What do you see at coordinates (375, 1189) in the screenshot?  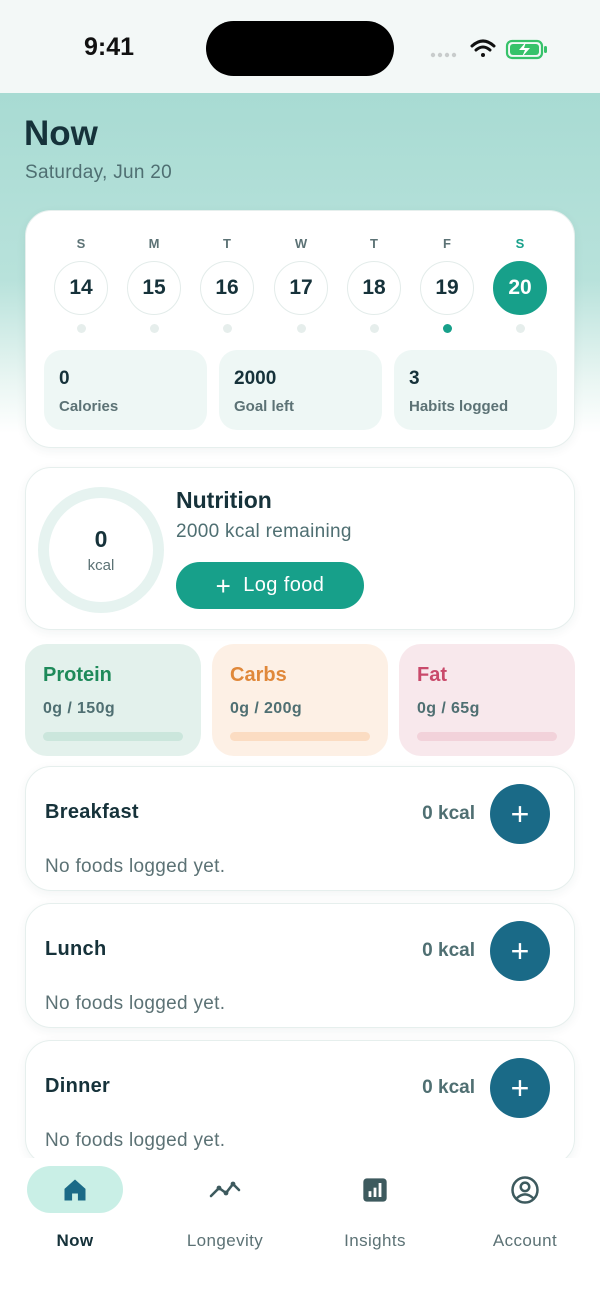 I see `chart-icon` at bounding box center [375, 1189].